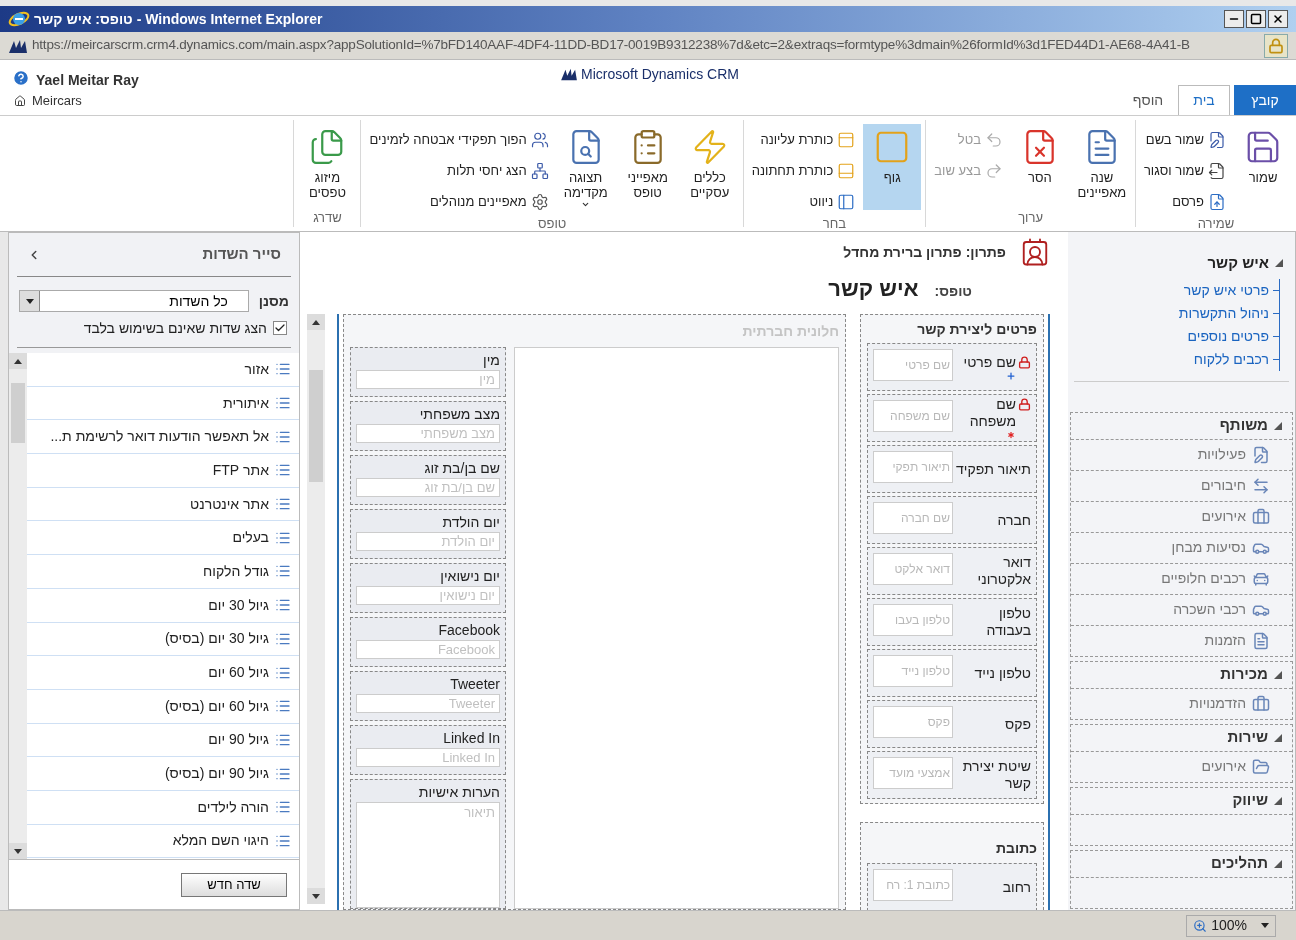  I want to click on text-input: Facebook, so click(428, 649).